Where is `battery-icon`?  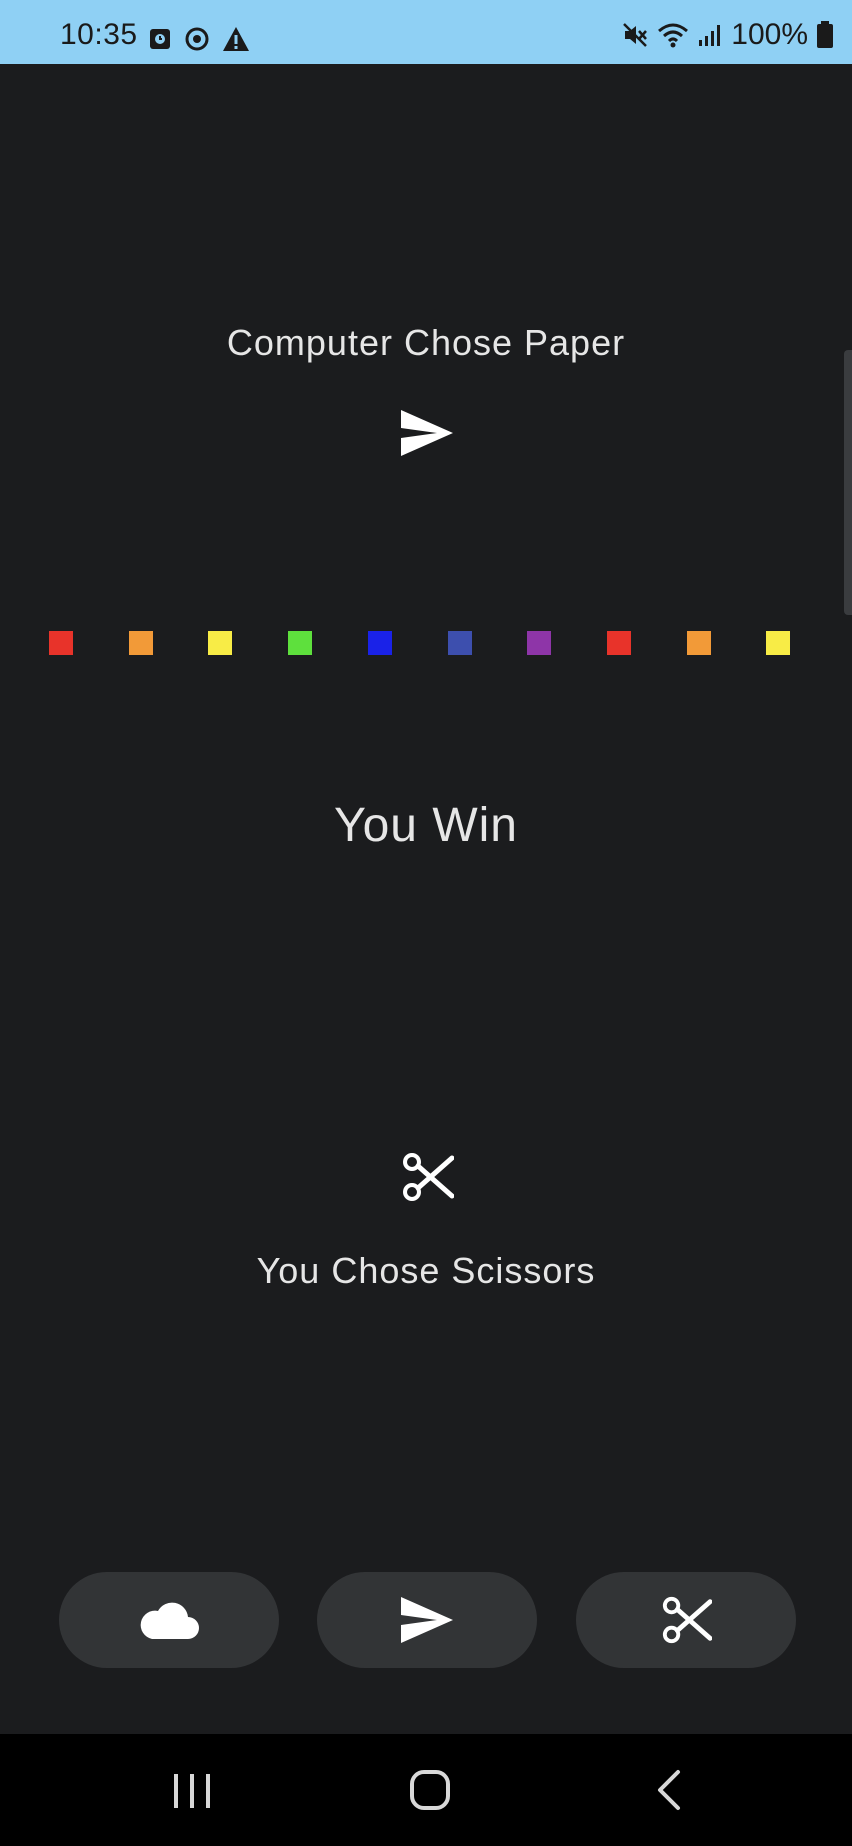
battery-icon is located at coordinates (825, 34).